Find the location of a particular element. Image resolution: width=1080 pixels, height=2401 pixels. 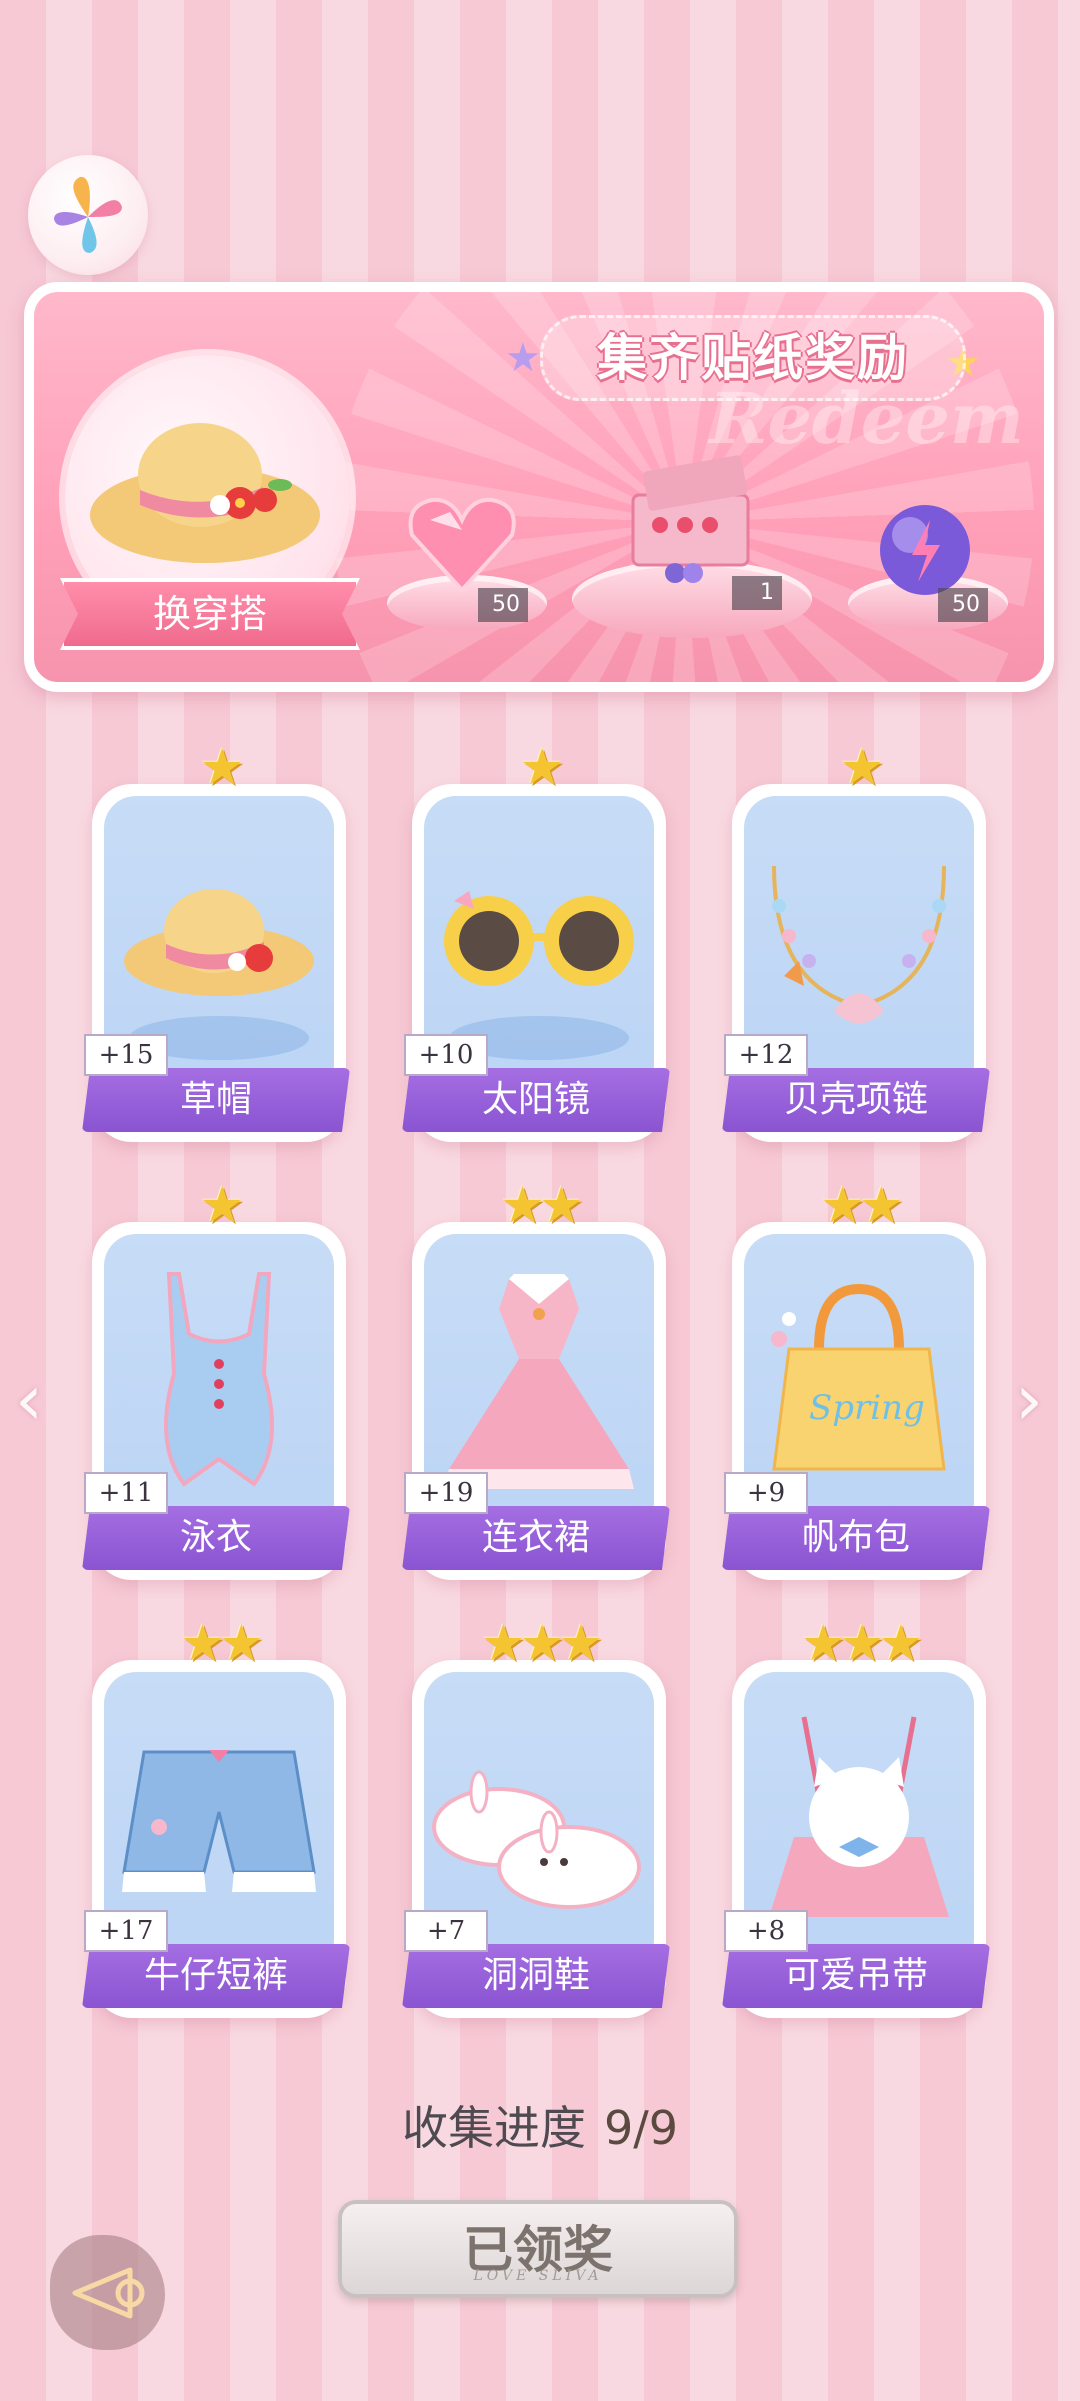

denim-shorts-icon is located at coordinates (219, 1821).